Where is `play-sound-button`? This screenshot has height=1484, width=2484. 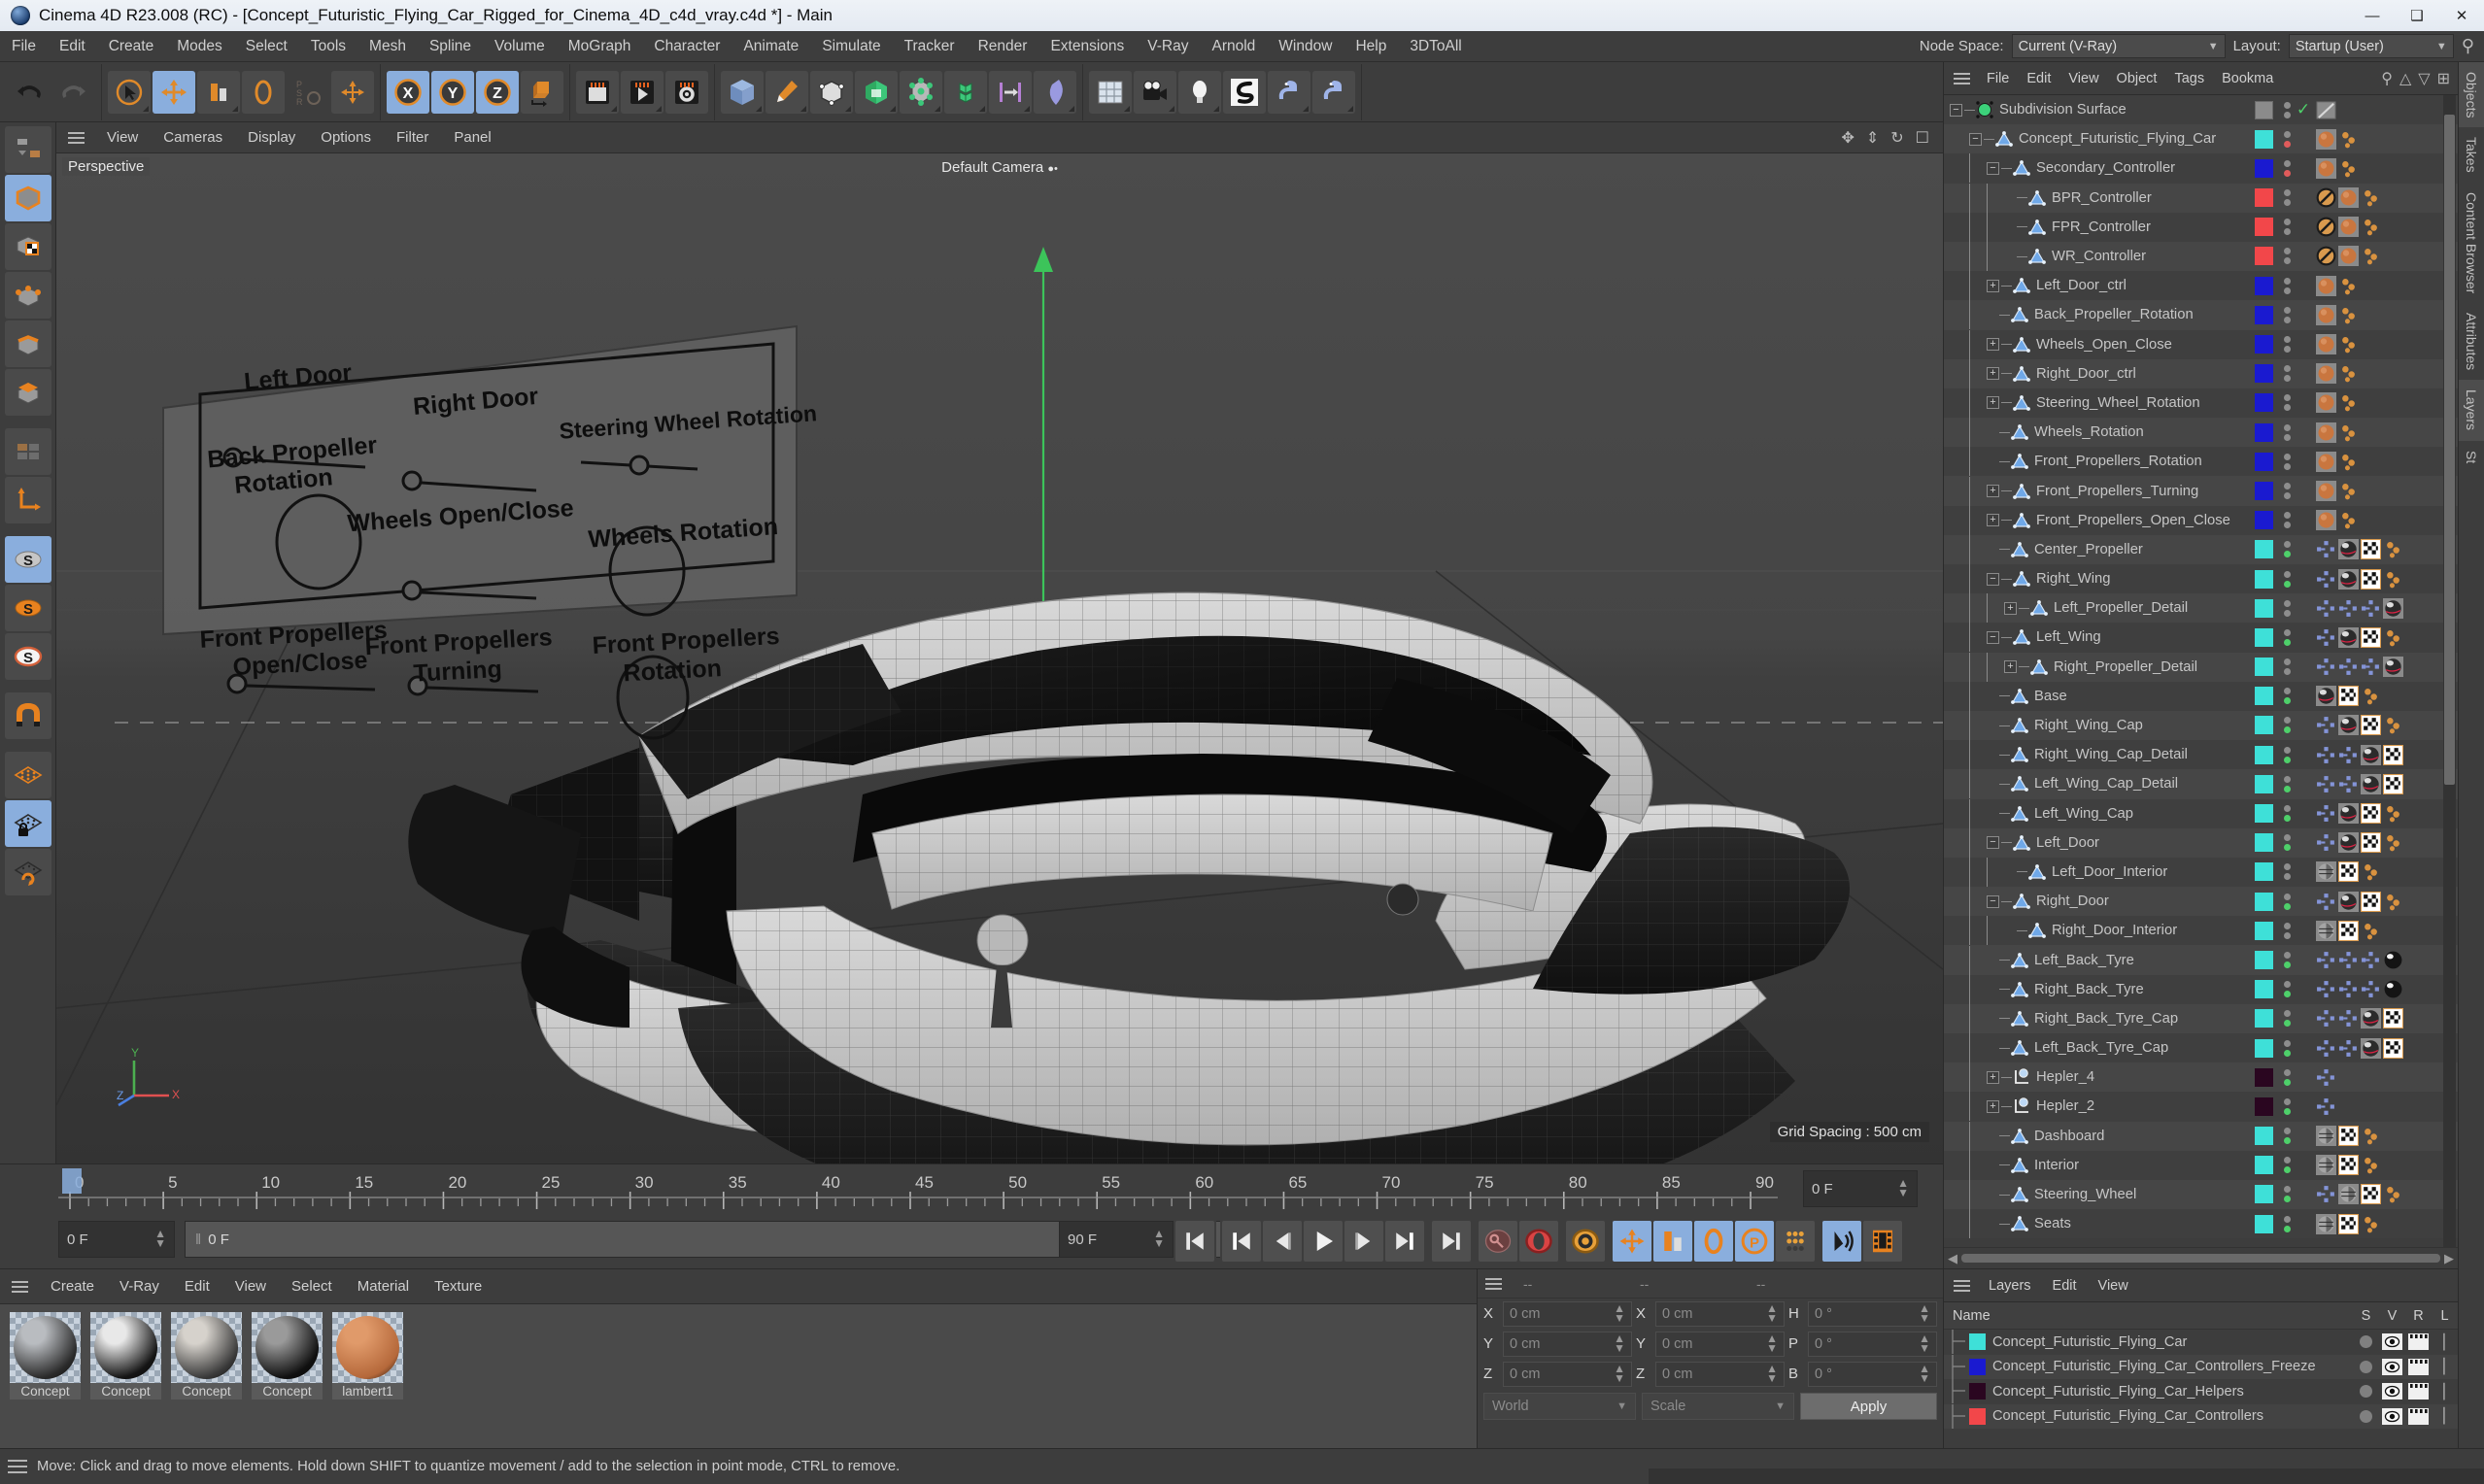 play-sound-button is located at coordinates (1841, 1241).